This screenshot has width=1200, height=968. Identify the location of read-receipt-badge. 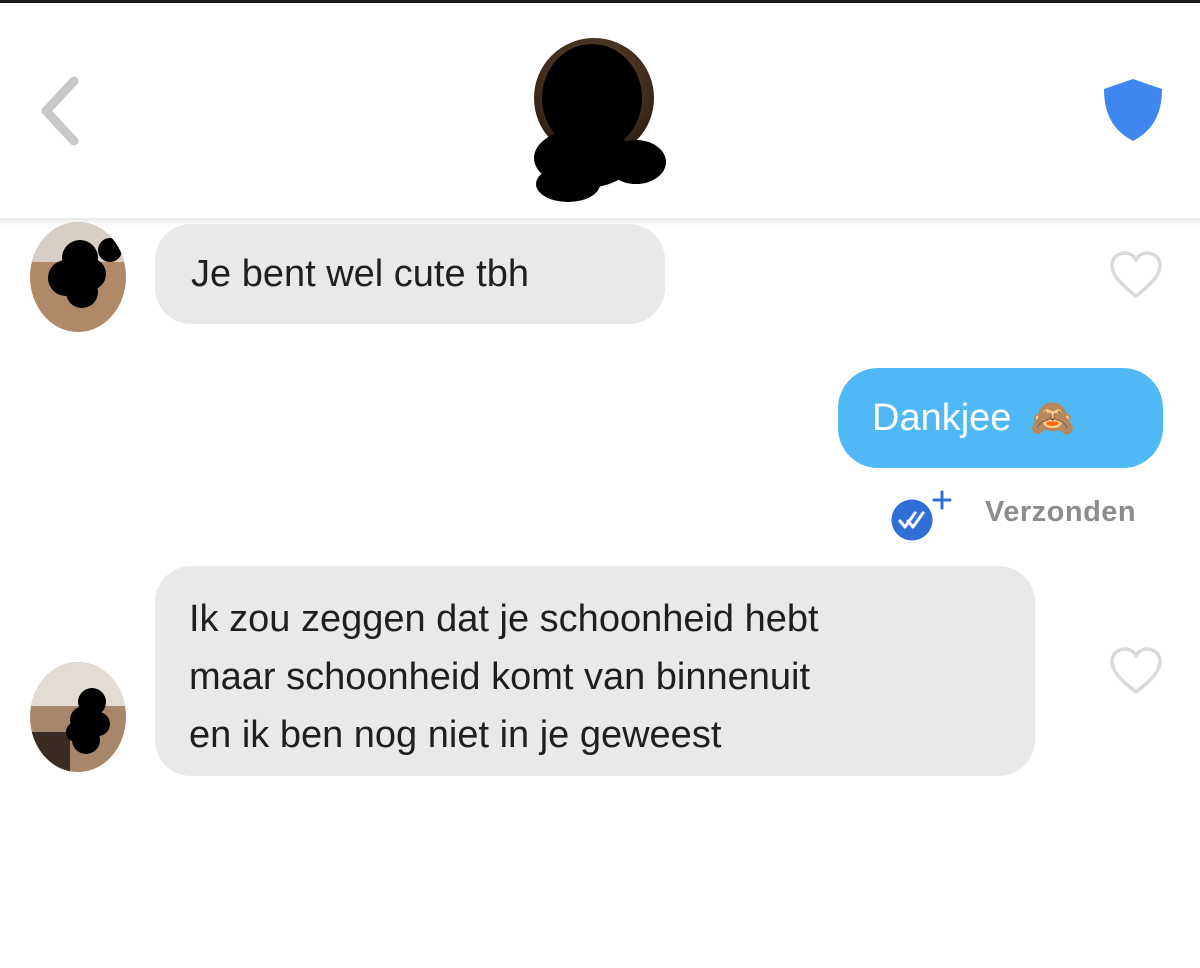
(922, 517).